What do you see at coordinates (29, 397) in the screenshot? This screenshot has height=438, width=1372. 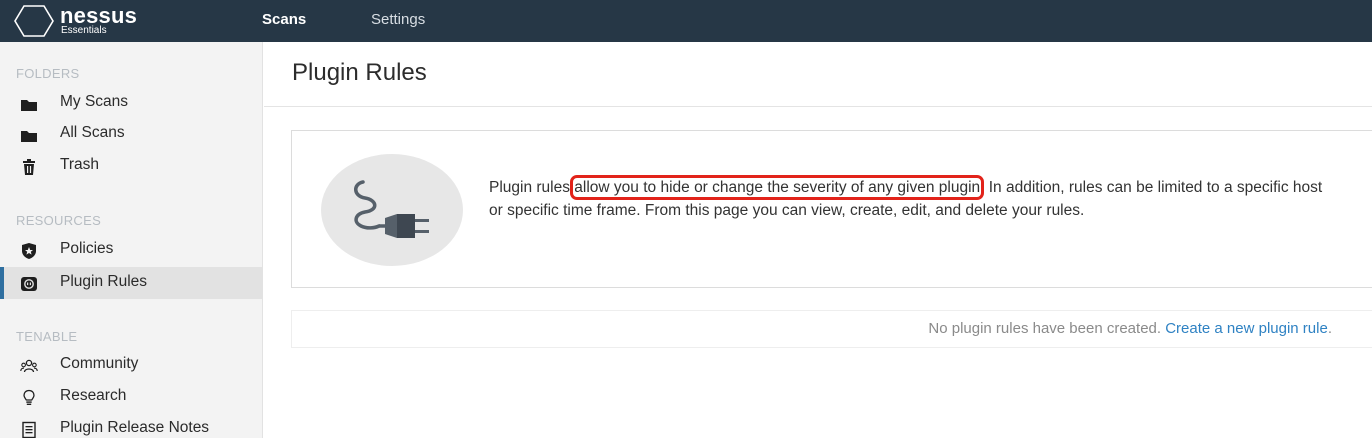 I see `lightbulb-icon` at bounding box center [29, 397].